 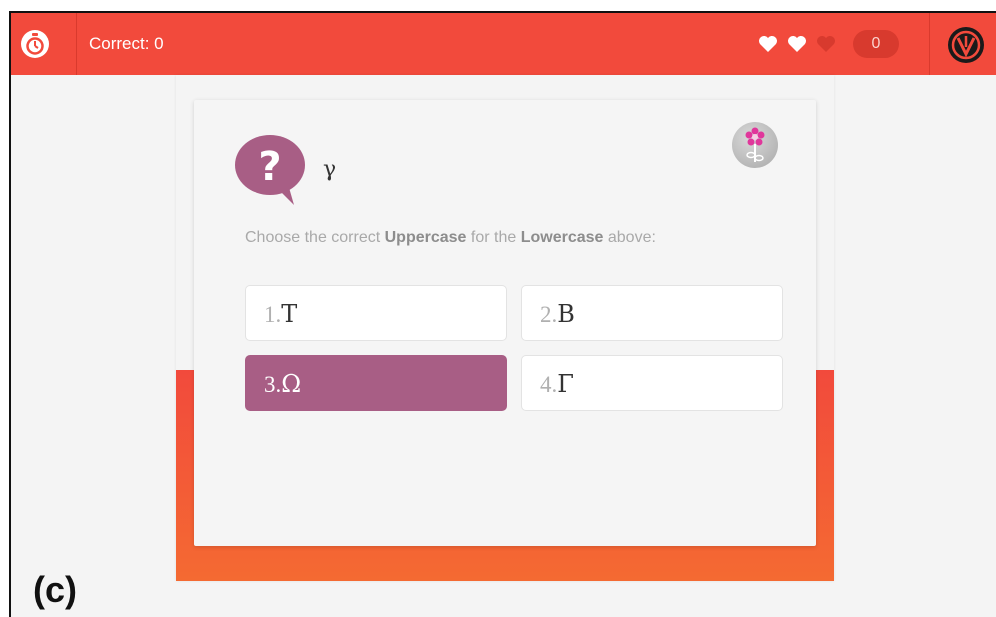 What do you see at coordinates (55, 589) in the screenshot?
I see `figure-caption: (c)` at bounding box center [55, 589].